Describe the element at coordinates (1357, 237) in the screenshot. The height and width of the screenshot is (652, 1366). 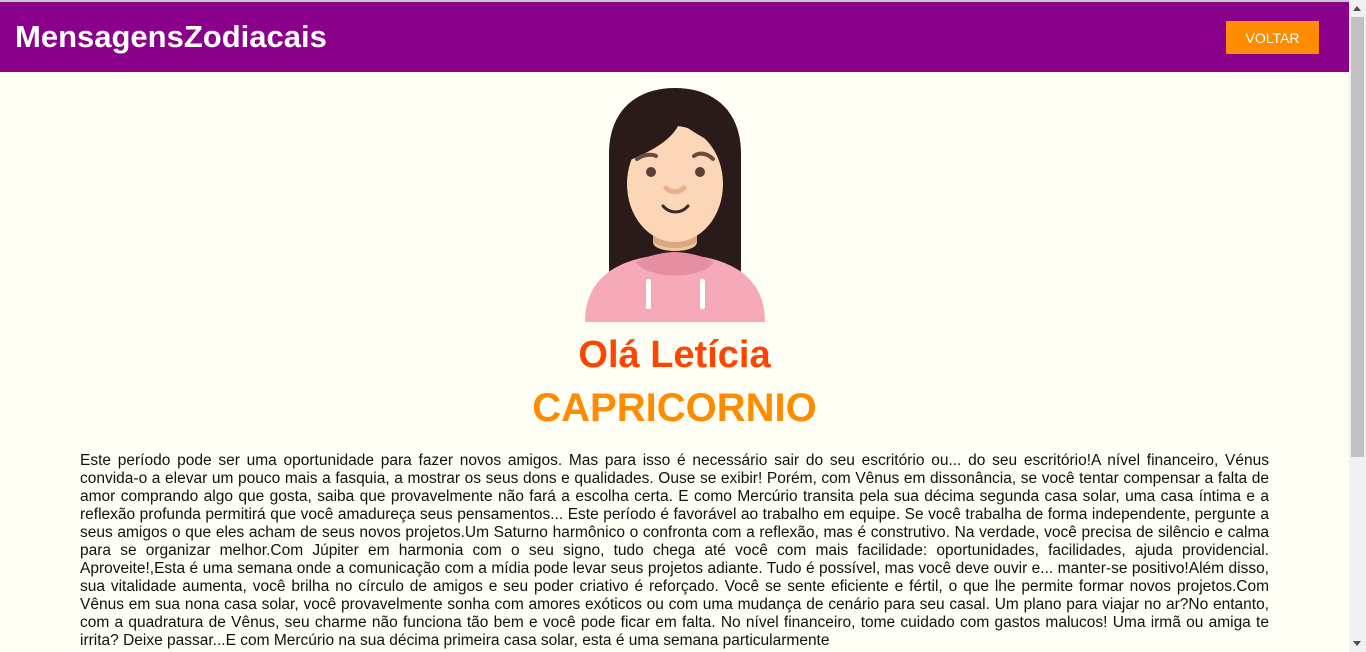
I see `scrollbar-thumb` at that location.